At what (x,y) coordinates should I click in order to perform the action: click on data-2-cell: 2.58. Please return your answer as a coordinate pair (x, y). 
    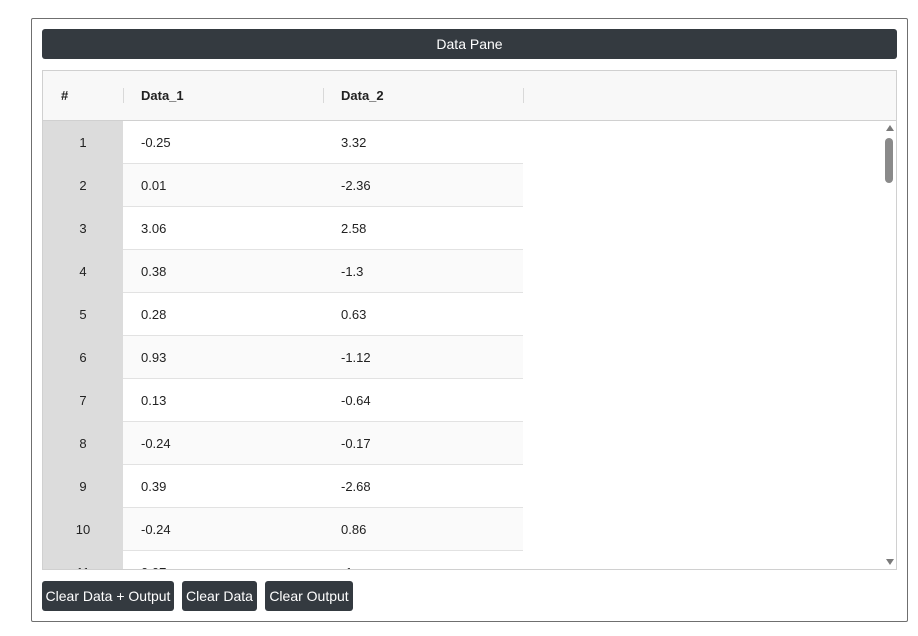
    Looking at the image, I should click on (353, 228).